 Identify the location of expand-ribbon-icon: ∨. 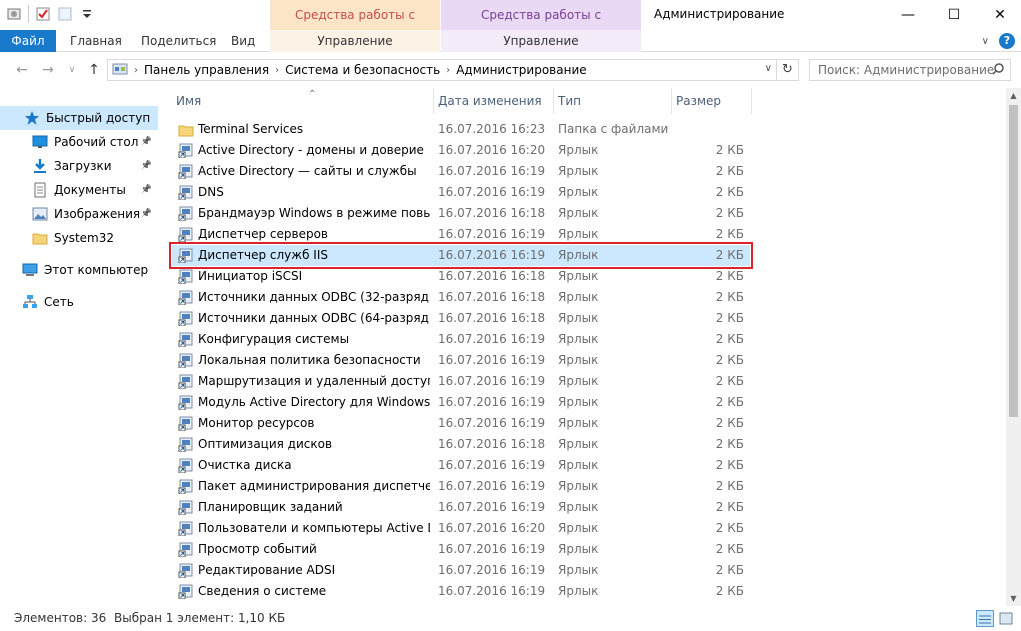
(985, 41).